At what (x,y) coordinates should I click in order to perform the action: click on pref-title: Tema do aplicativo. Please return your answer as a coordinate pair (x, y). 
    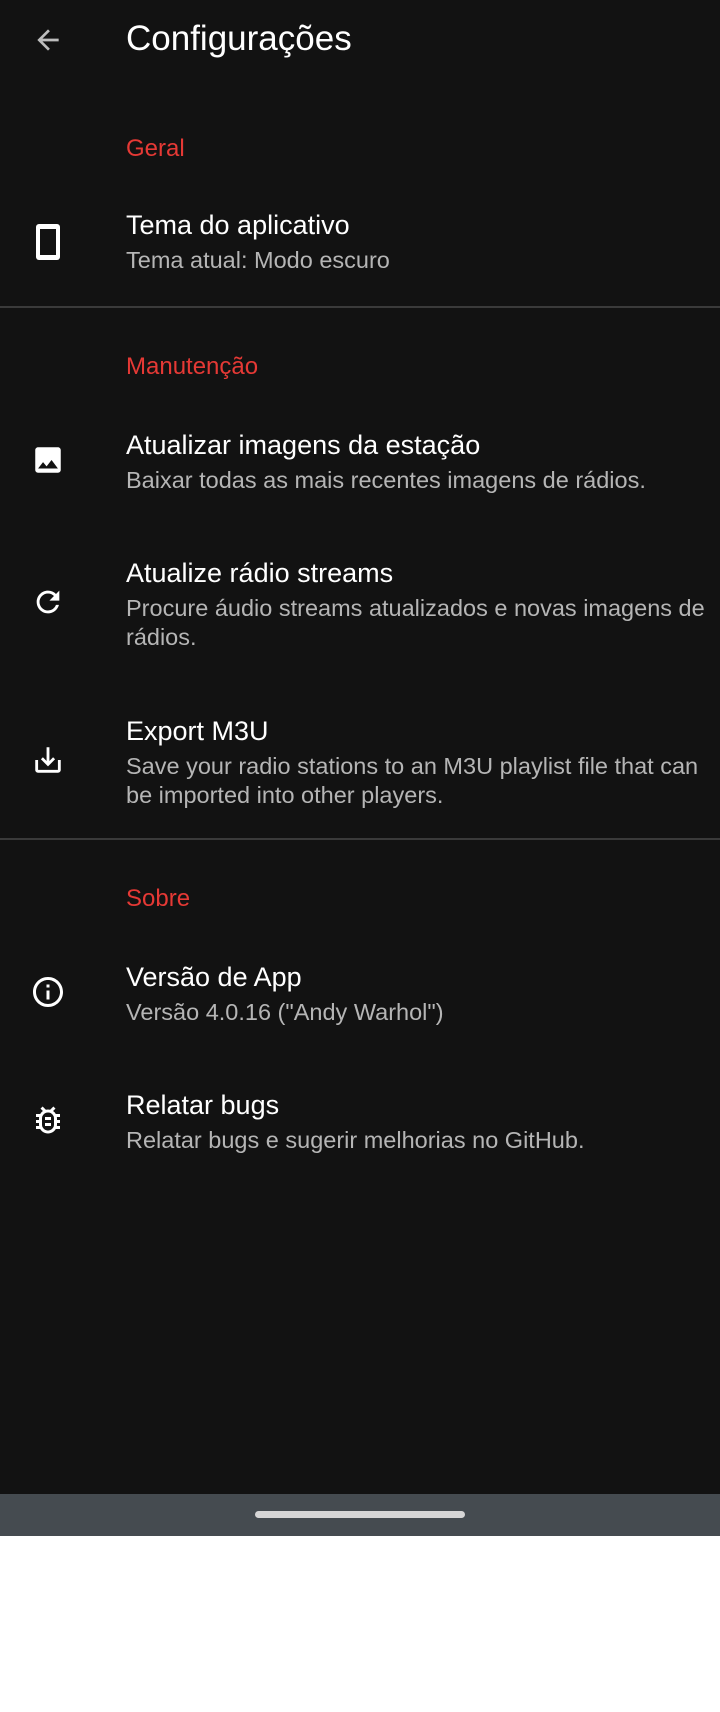
    Looking at the image, I should click on (238, 225).